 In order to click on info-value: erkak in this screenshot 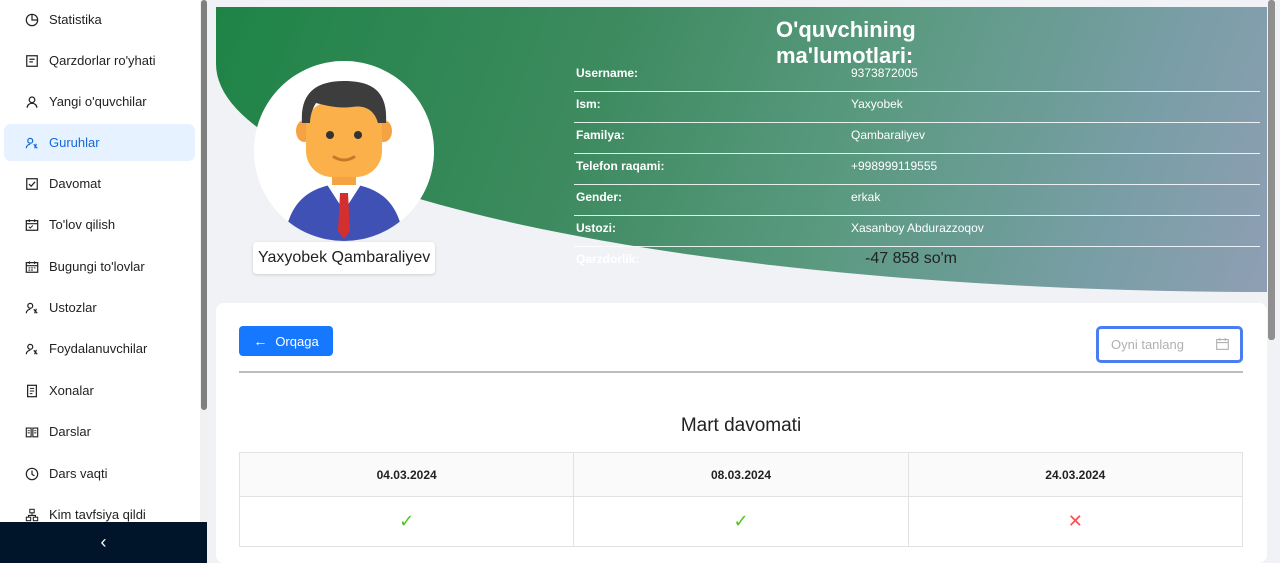, I will do `click(866, 197)`.